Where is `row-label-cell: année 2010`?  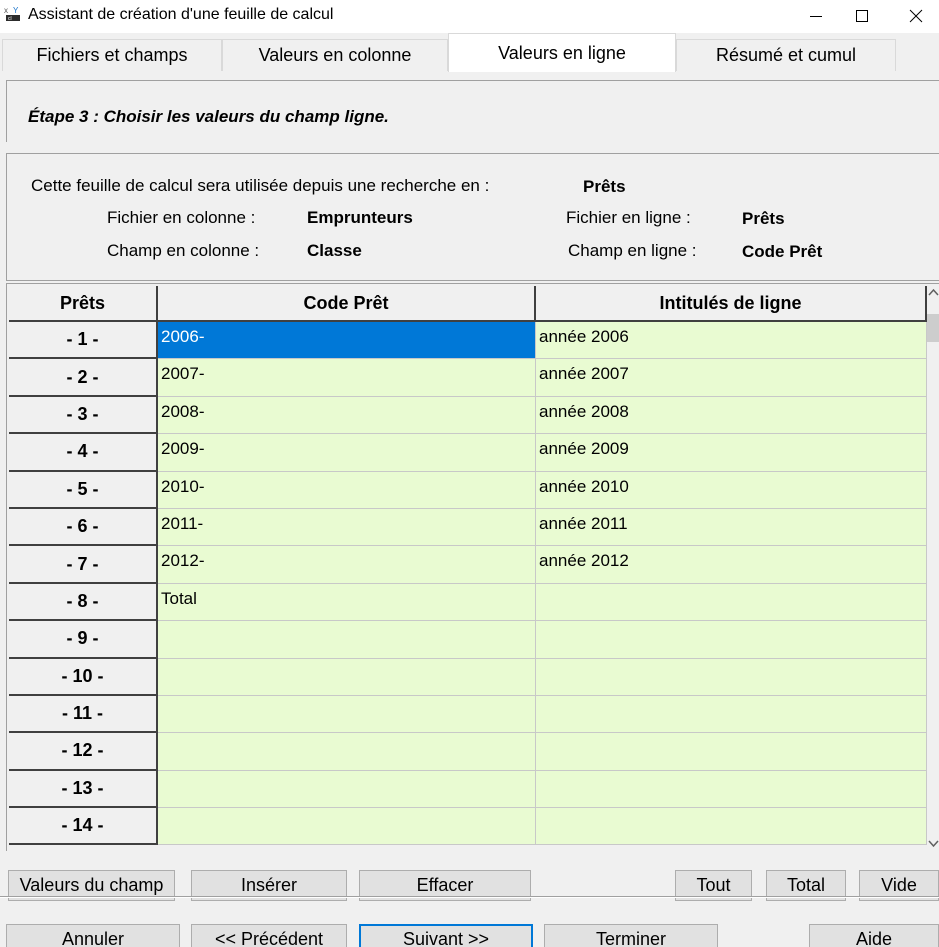
row-label-cell: année 2010 is located at coordinates (731, 490).